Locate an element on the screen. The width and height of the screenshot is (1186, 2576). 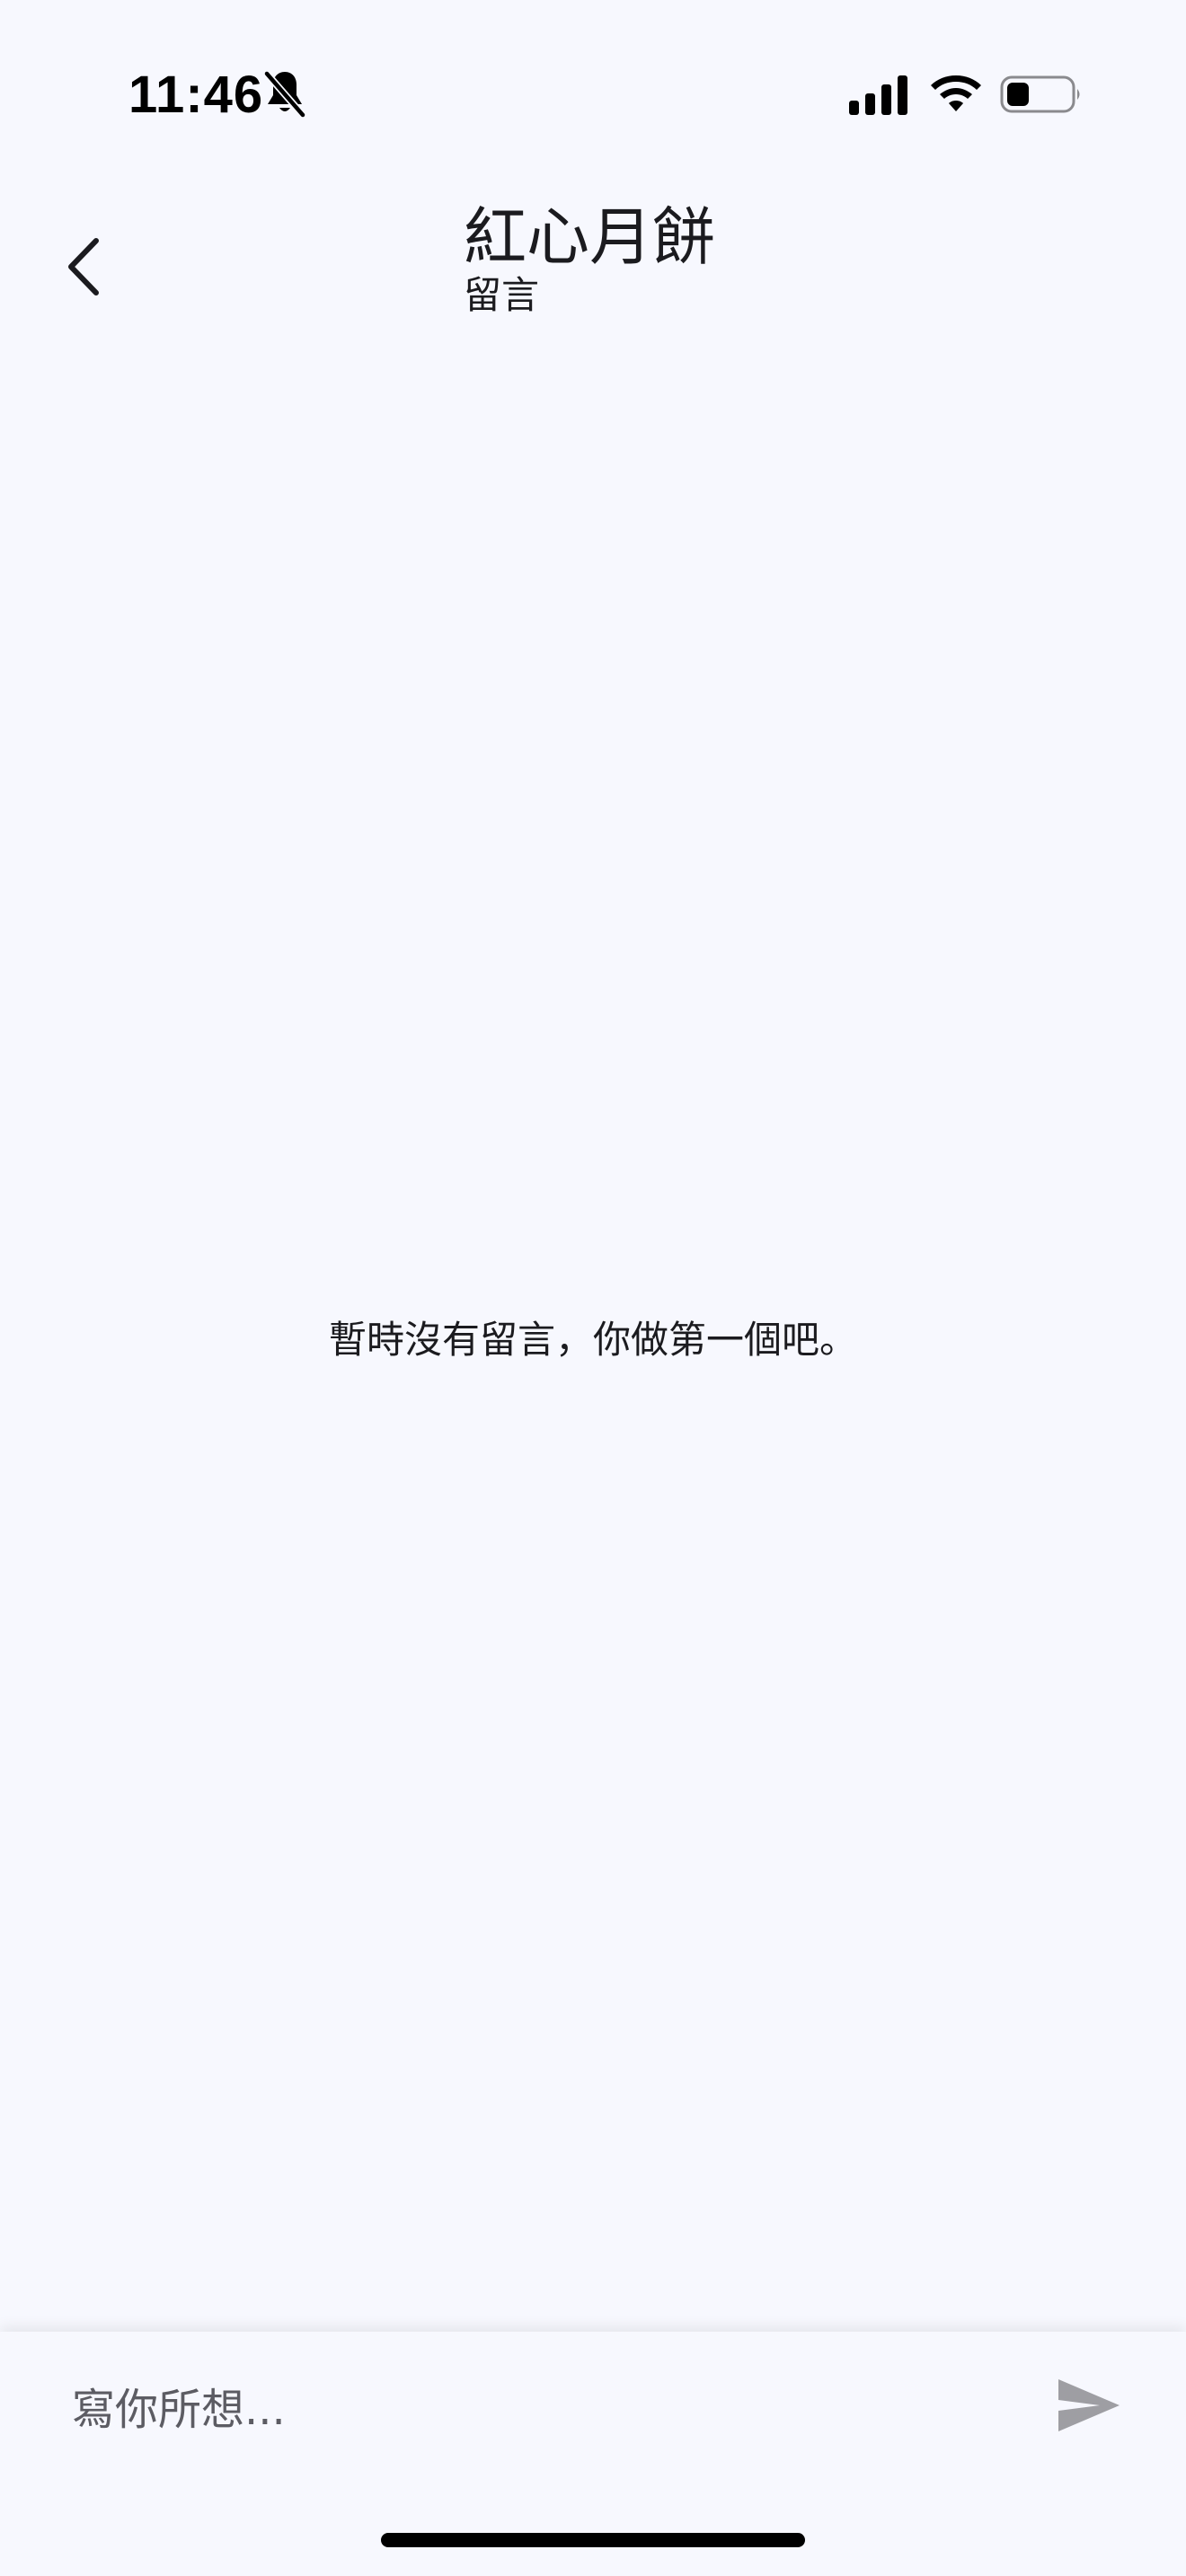
status-time: 11:46 is located at coordinates (196, 95).